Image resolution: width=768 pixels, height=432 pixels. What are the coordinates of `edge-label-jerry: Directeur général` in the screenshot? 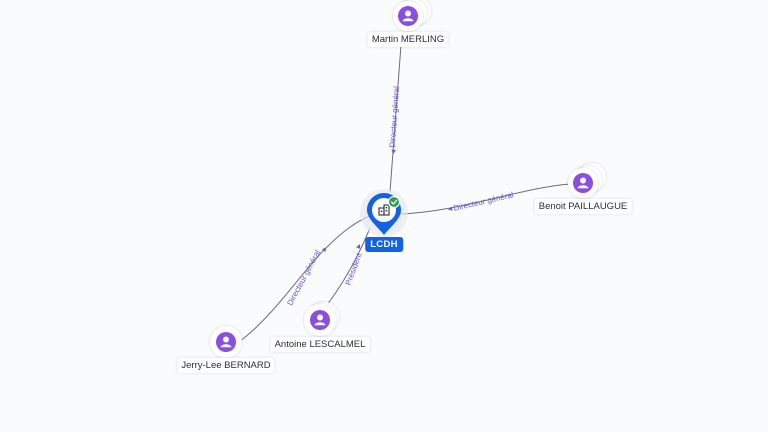 It's located at (303, 277).